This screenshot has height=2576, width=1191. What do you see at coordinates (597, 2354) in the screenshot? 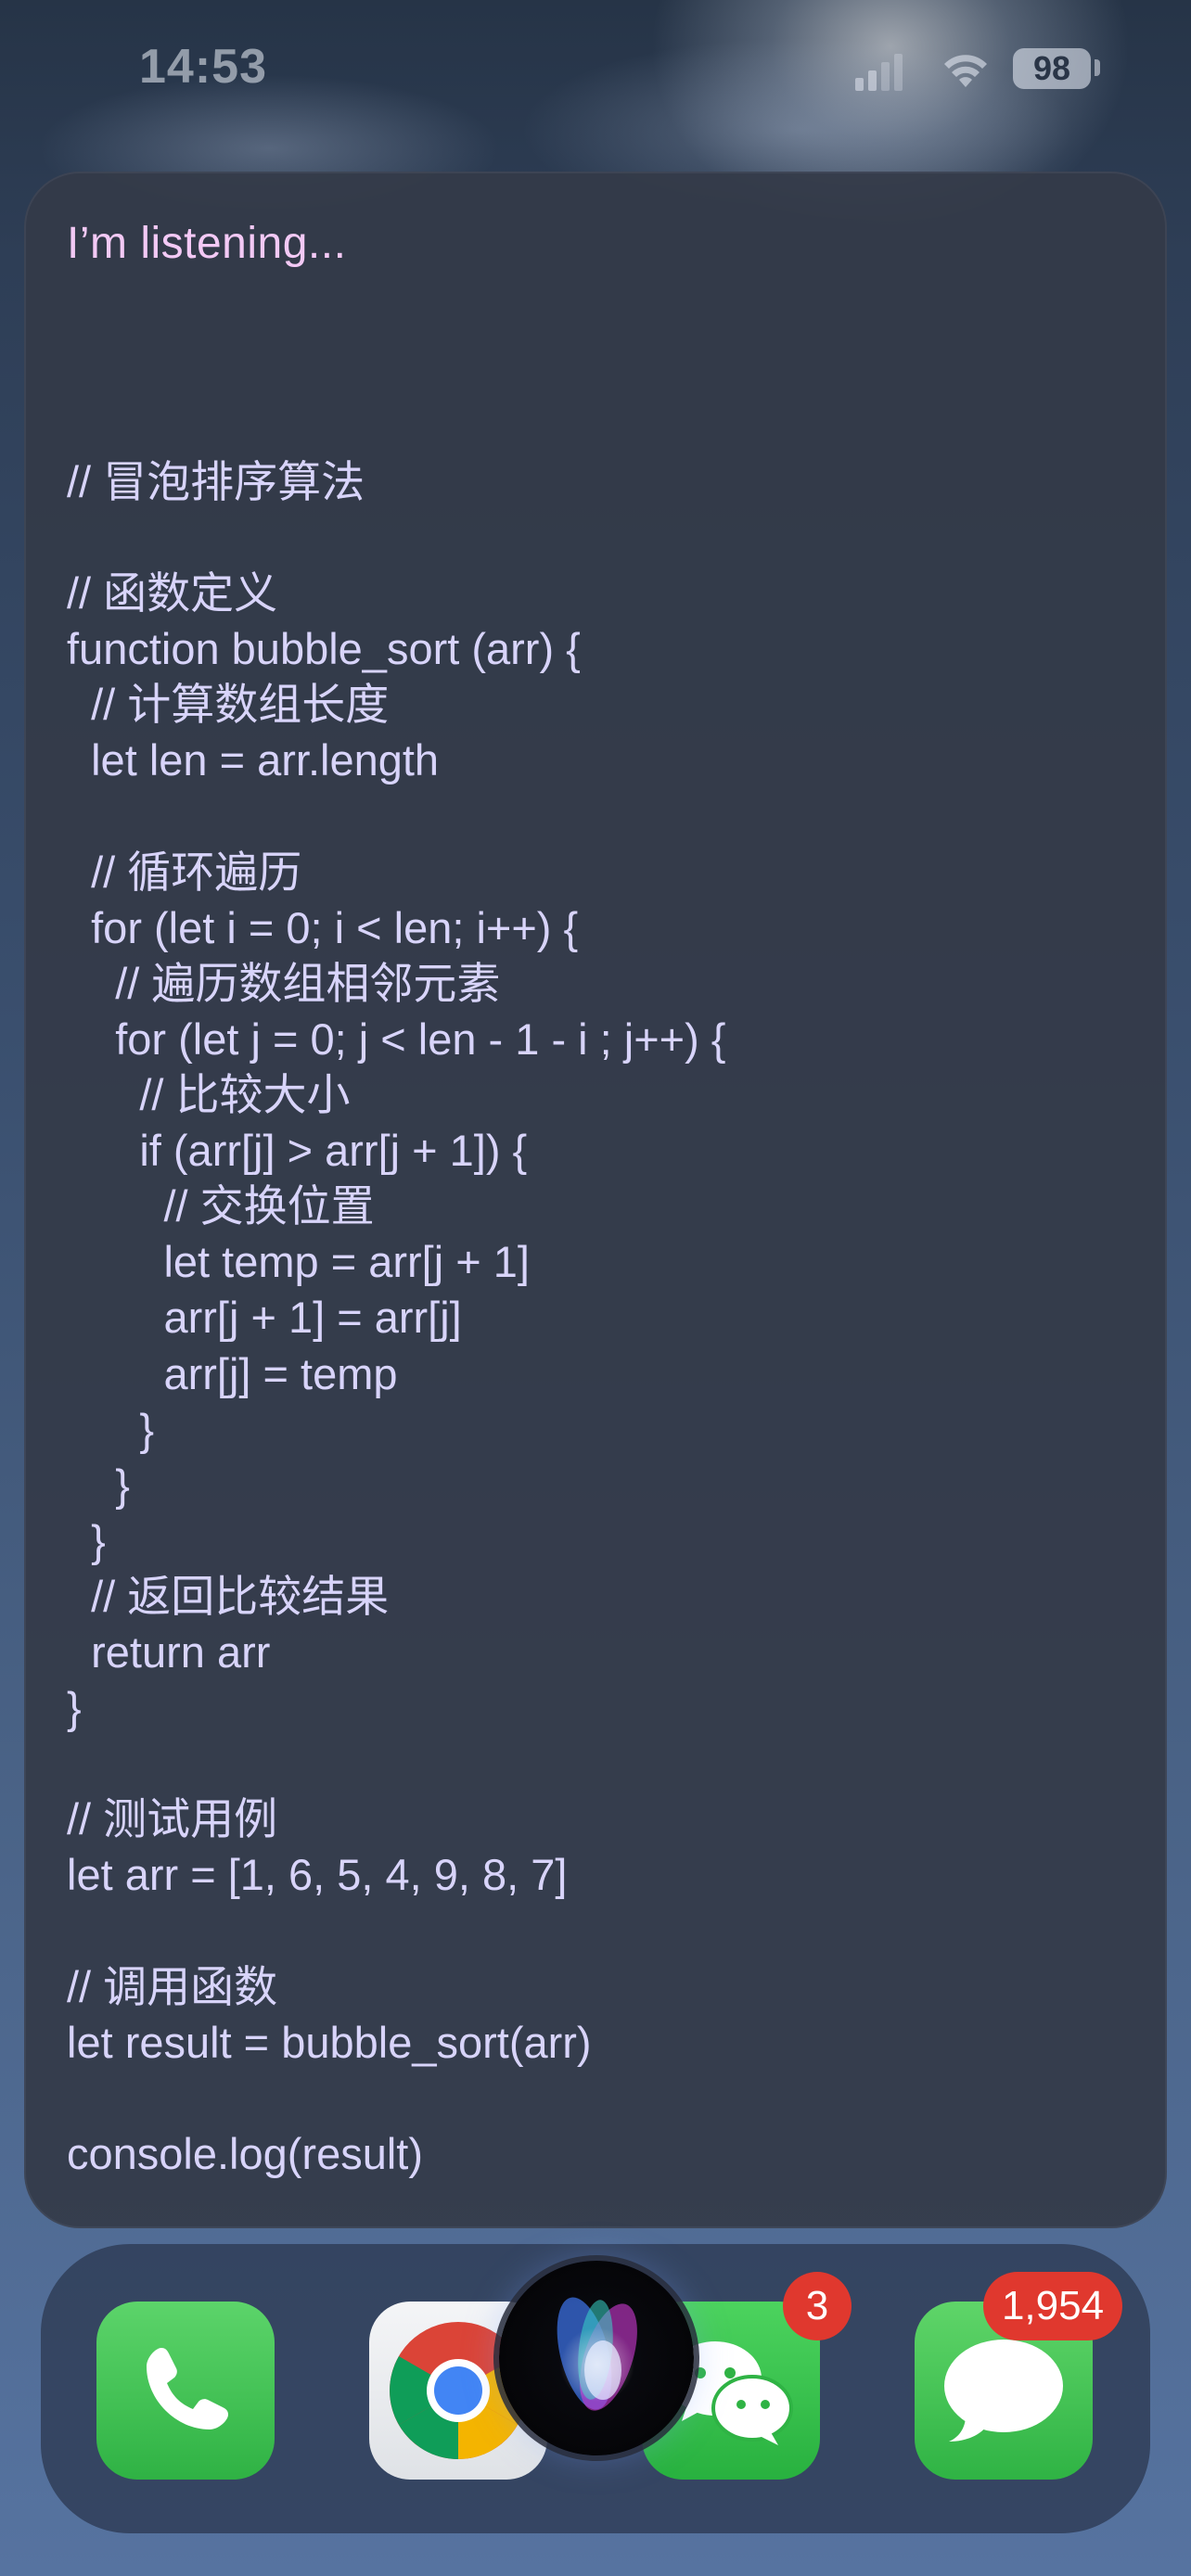
I see `siri-waveform-icon` at bounding box center [597, 2354].